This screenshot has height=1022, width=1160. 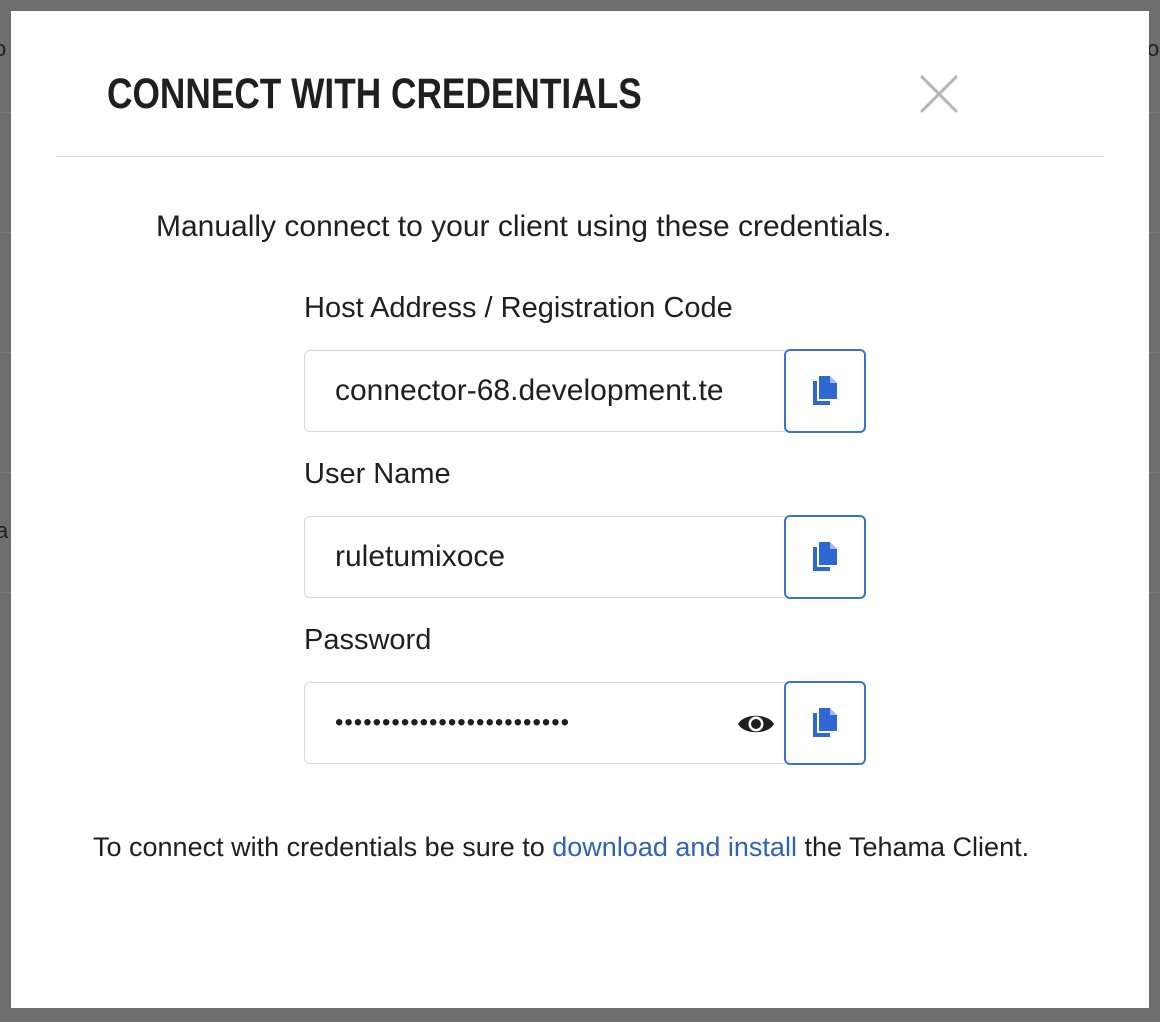 I want to click on footer-prefix: To connect with credentials be sure to, so click(x=323, y=847).